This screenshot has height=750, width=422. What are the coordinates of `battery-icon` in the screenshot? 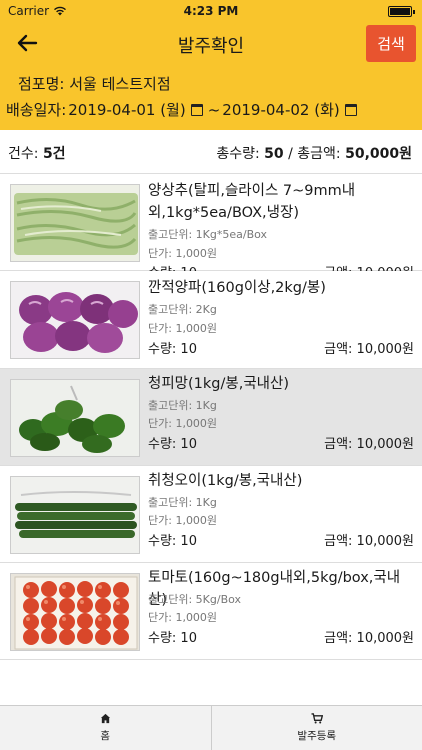 It's located at (401, 11).